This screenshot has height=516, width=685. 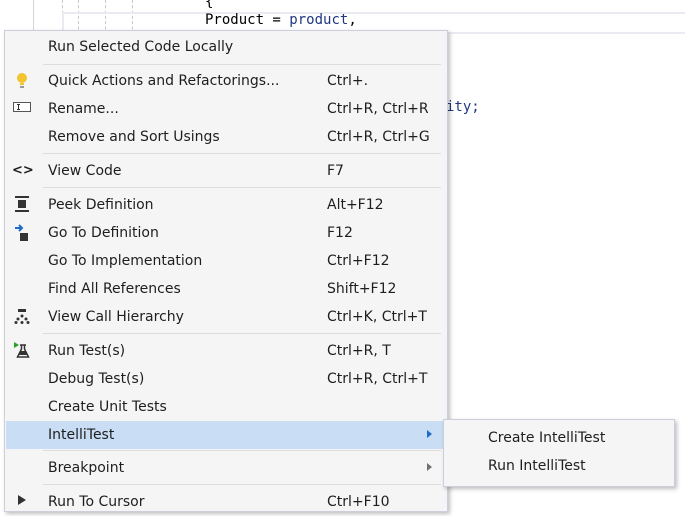 What do you see at coordinates (377, 317) in the screenshot?
I see `menu-item-shortcut: Ctrl+K, Ctrl+T` at bounding box center [377, 317].